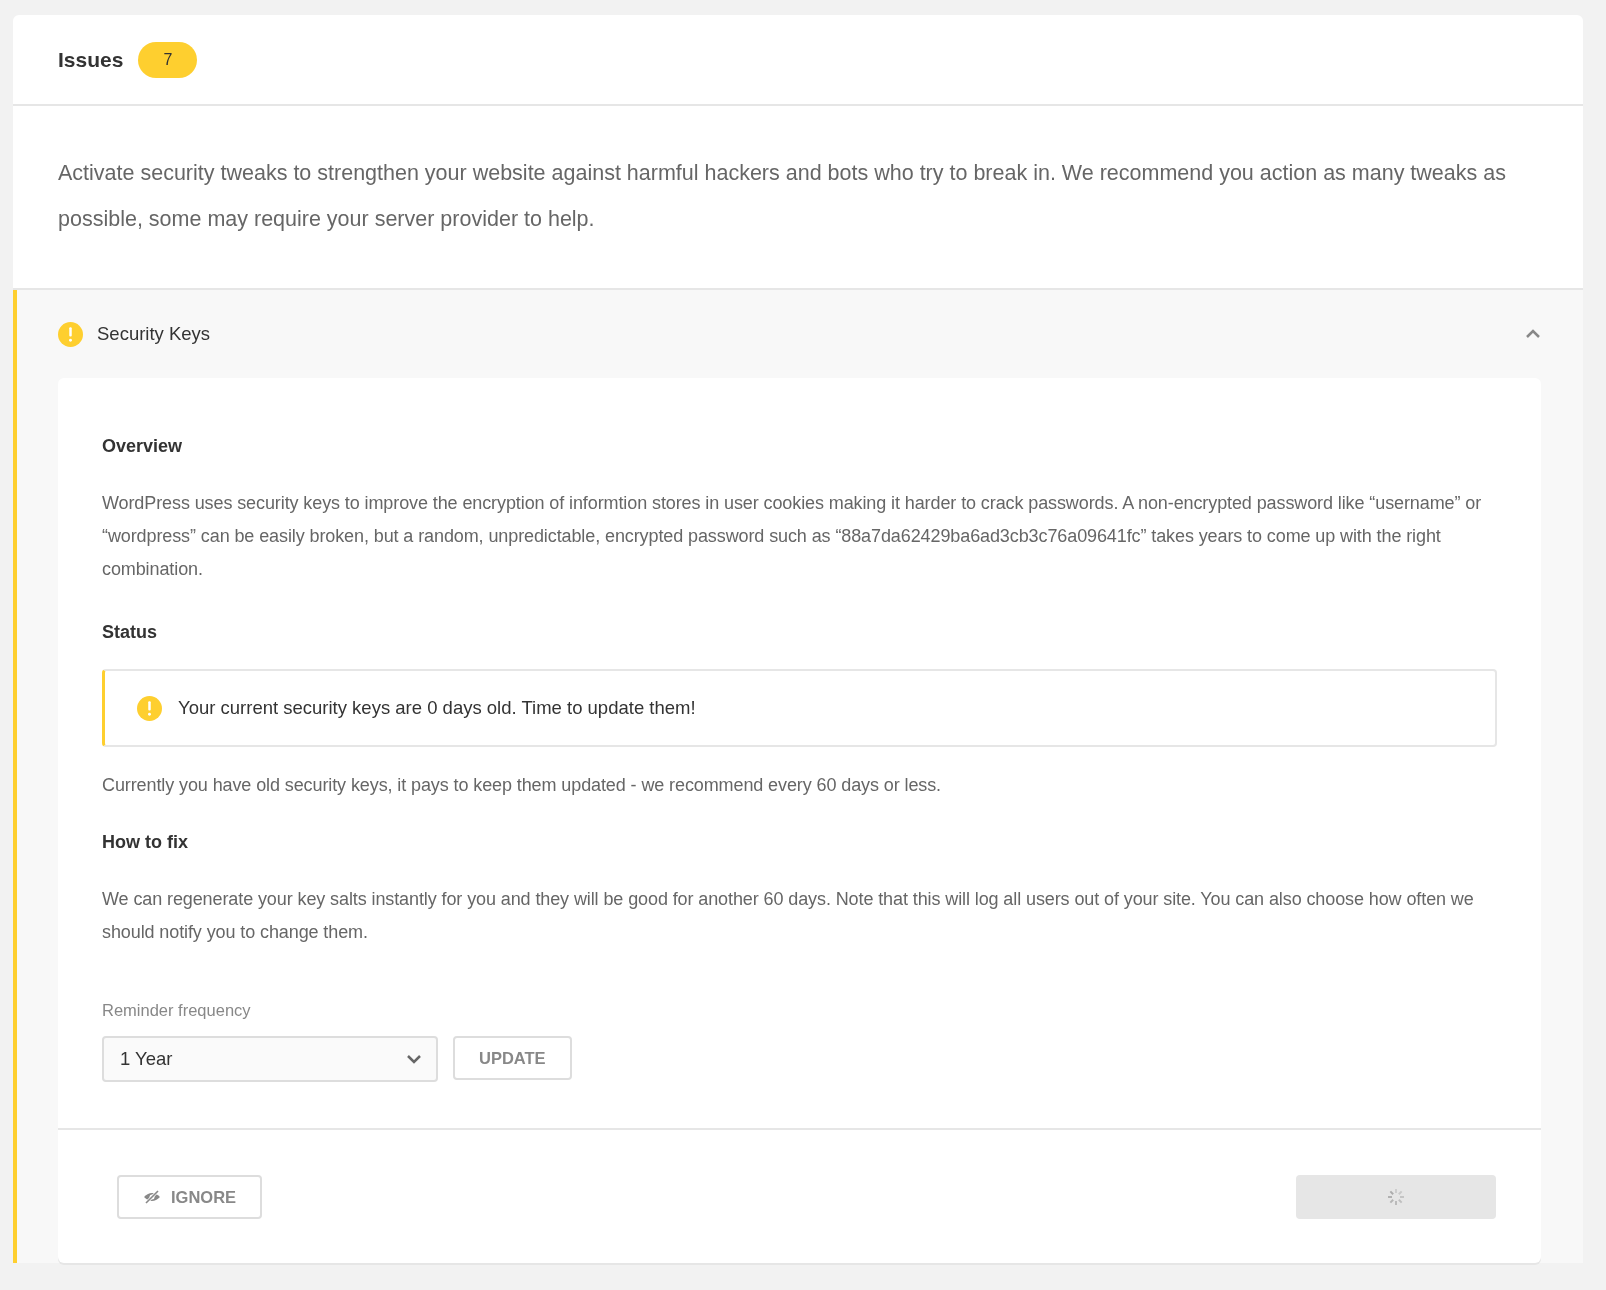 The image size is (1606, 1290). Describe the element at coordinates (152, 1197) in the screenshot. I see `eye-slash-icon` at that location.